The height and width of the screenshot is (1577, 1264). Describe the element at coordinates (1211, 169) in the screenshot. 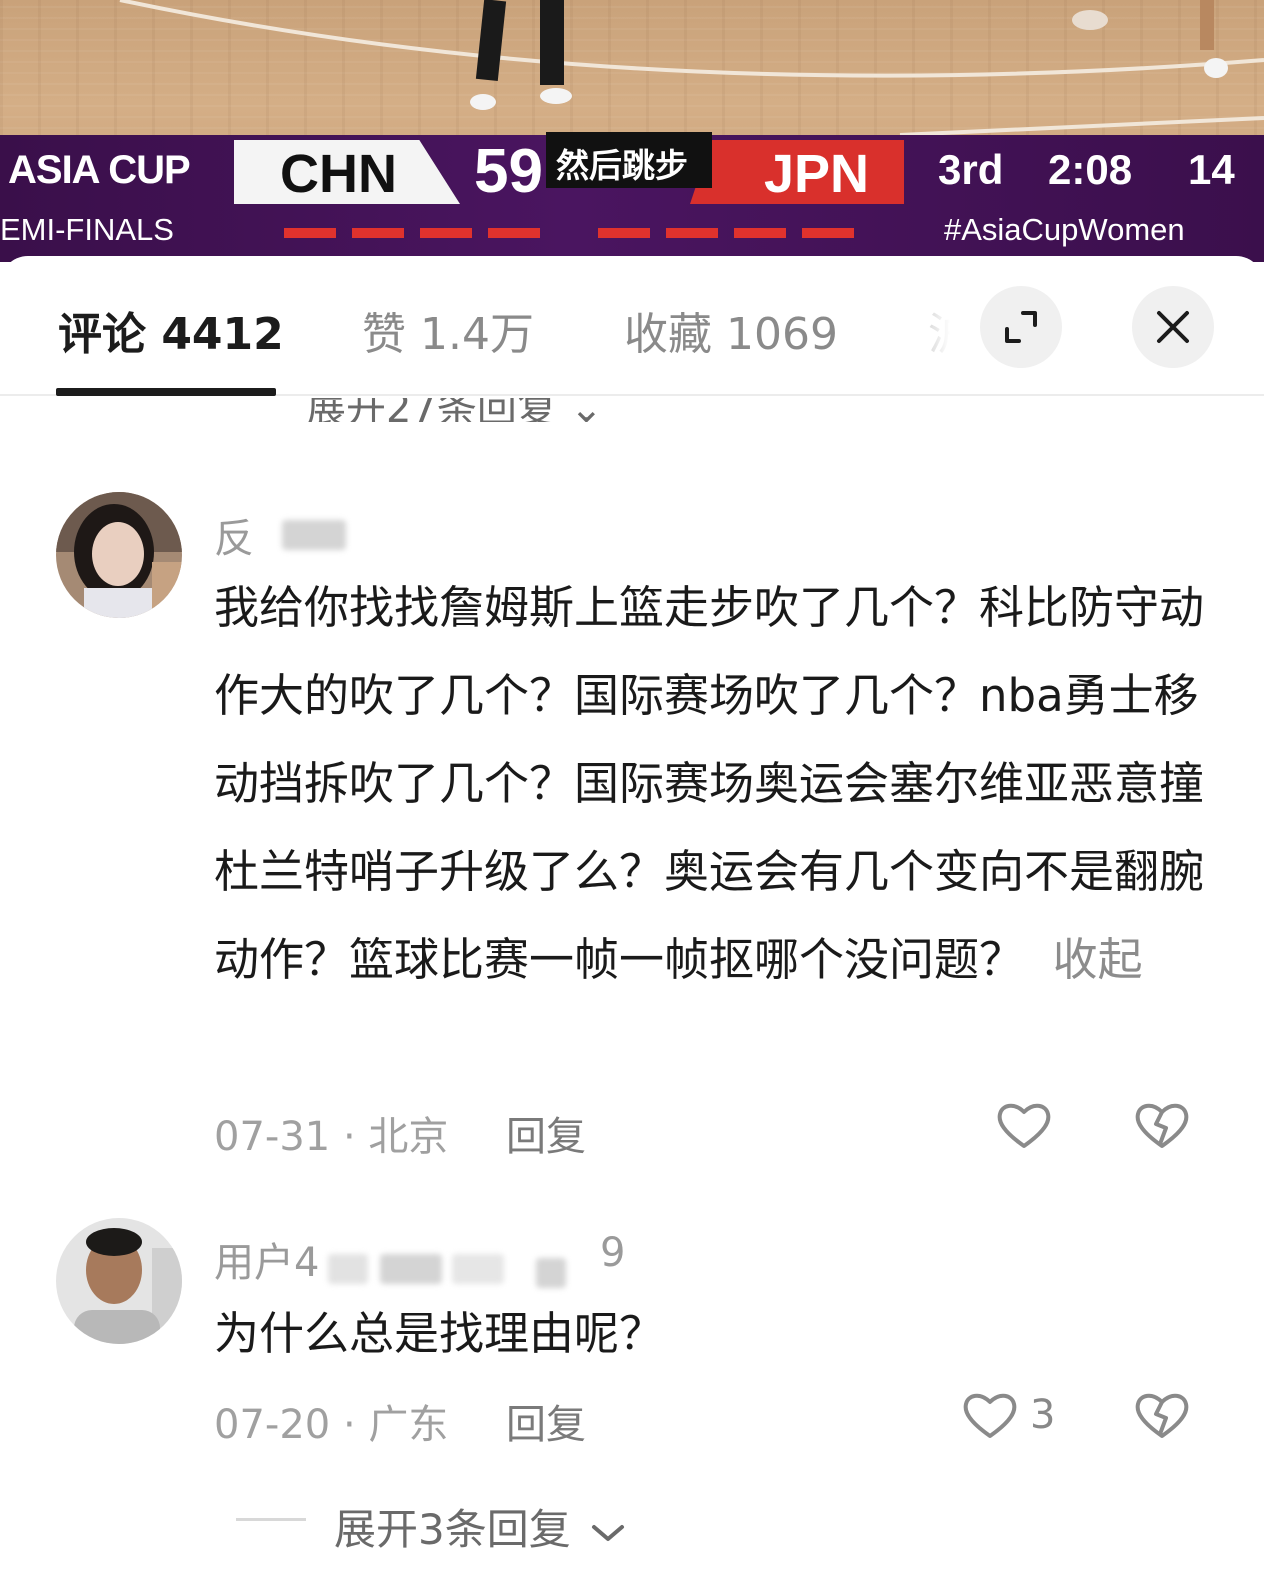

I see `shot-clock: 14` at that location.